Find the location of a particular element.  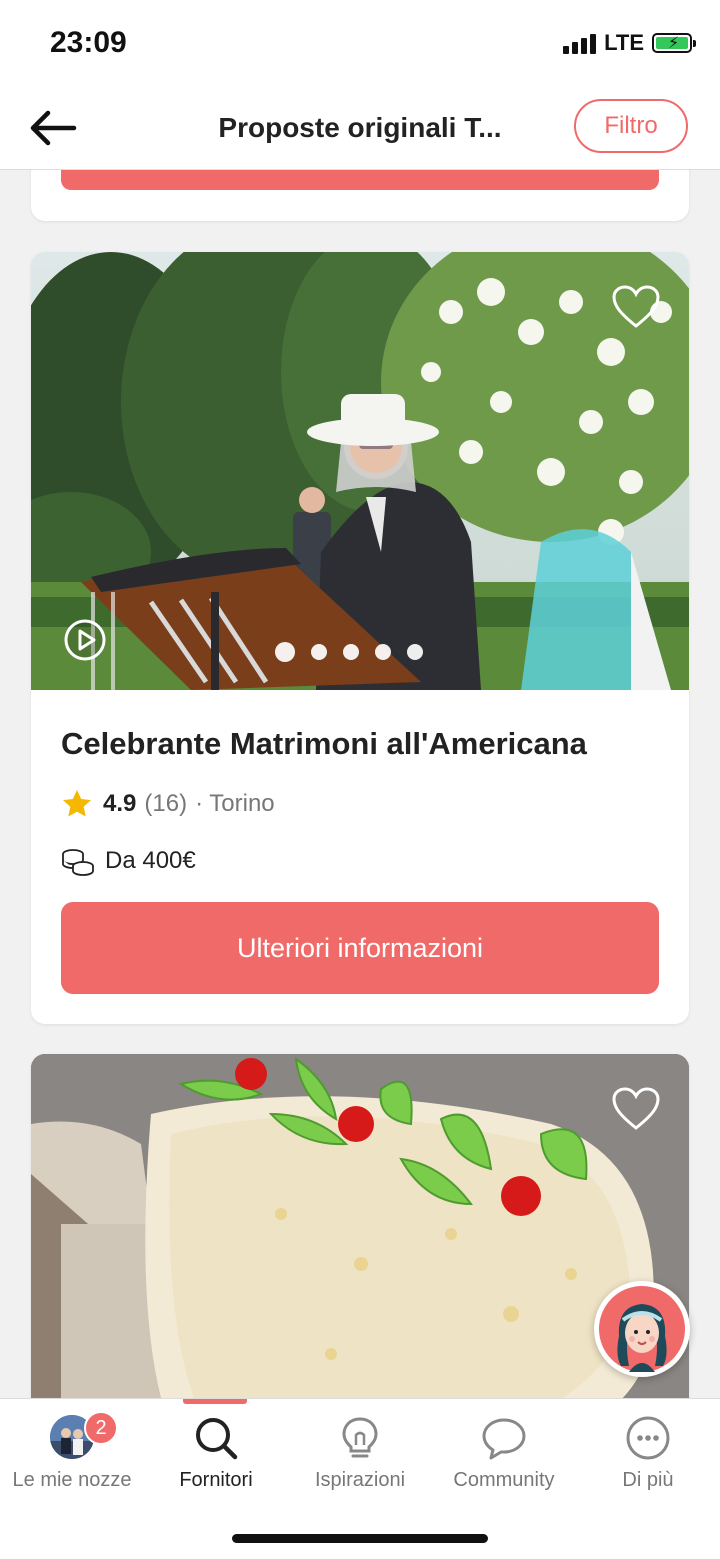

star-icon is located at coordinates (77, 803).